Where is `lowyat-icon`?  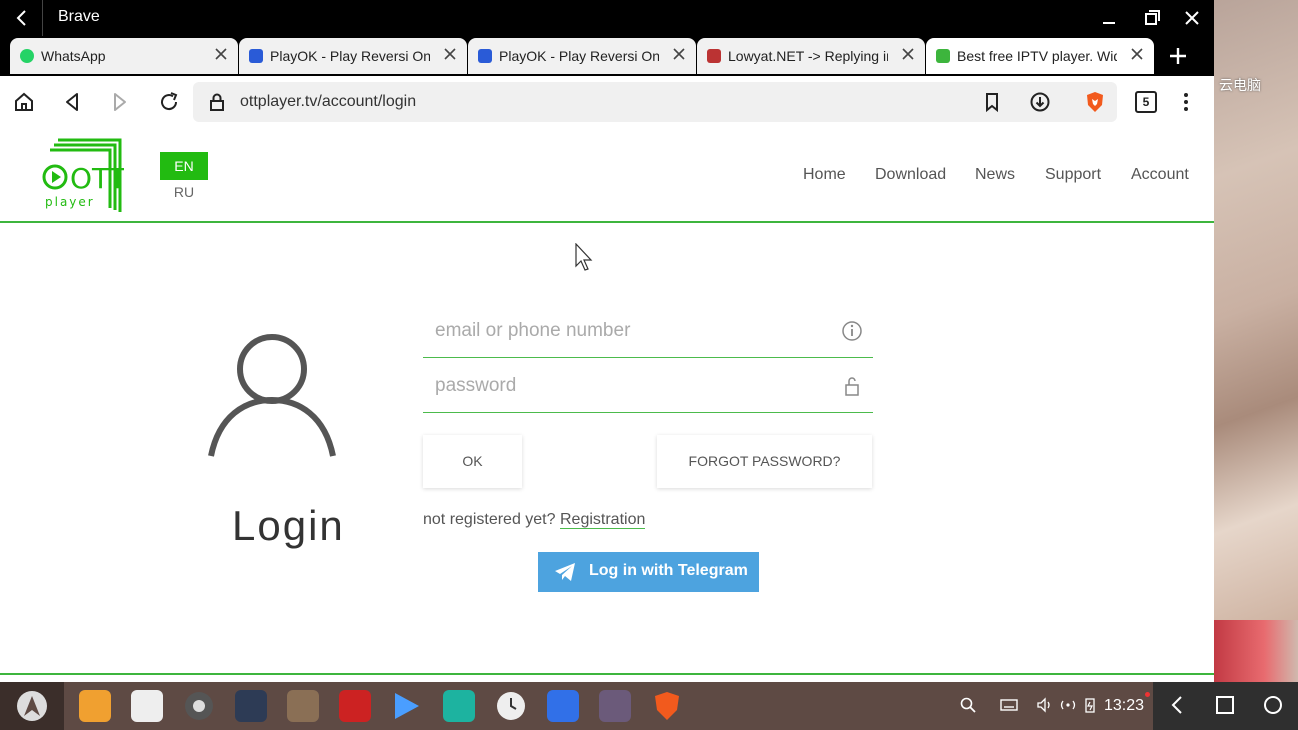
lowyat-icon is located at coordinates (714, 56).